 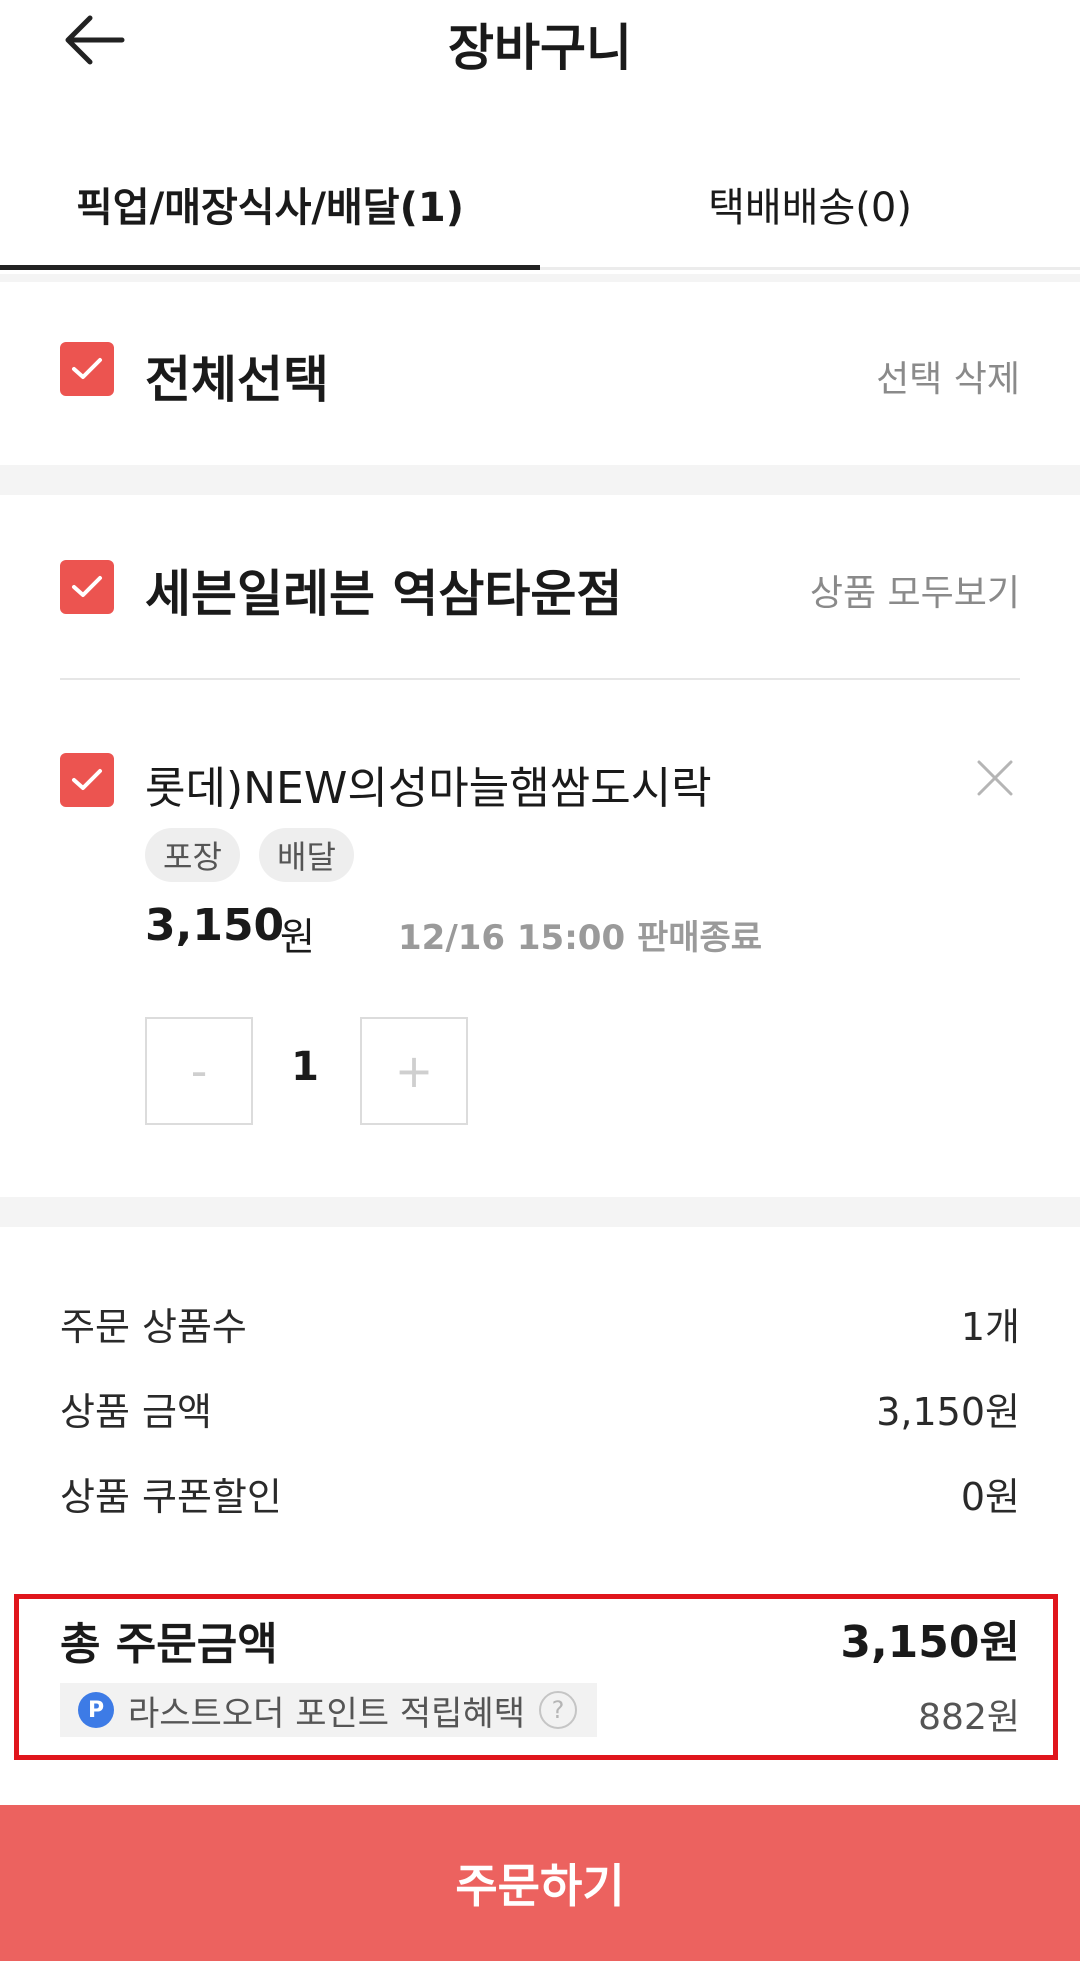 What do you see at coordinates (136, 1412) in the screenshot?
I see `product-amount-label: 상품 금액` at bounding box center [136, 1412].